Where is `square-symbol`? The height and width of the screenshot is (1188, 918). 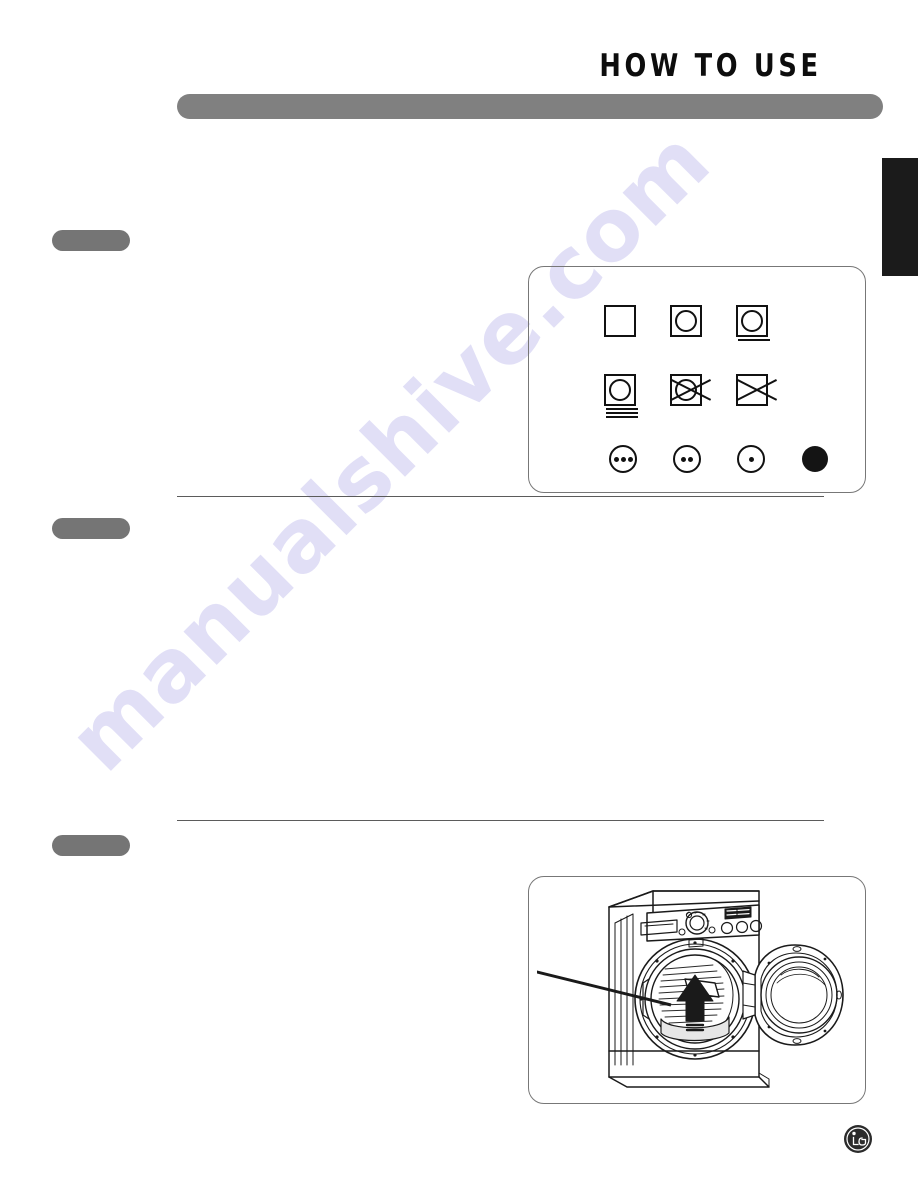
square-symbol is located at coordinates (620, 321).